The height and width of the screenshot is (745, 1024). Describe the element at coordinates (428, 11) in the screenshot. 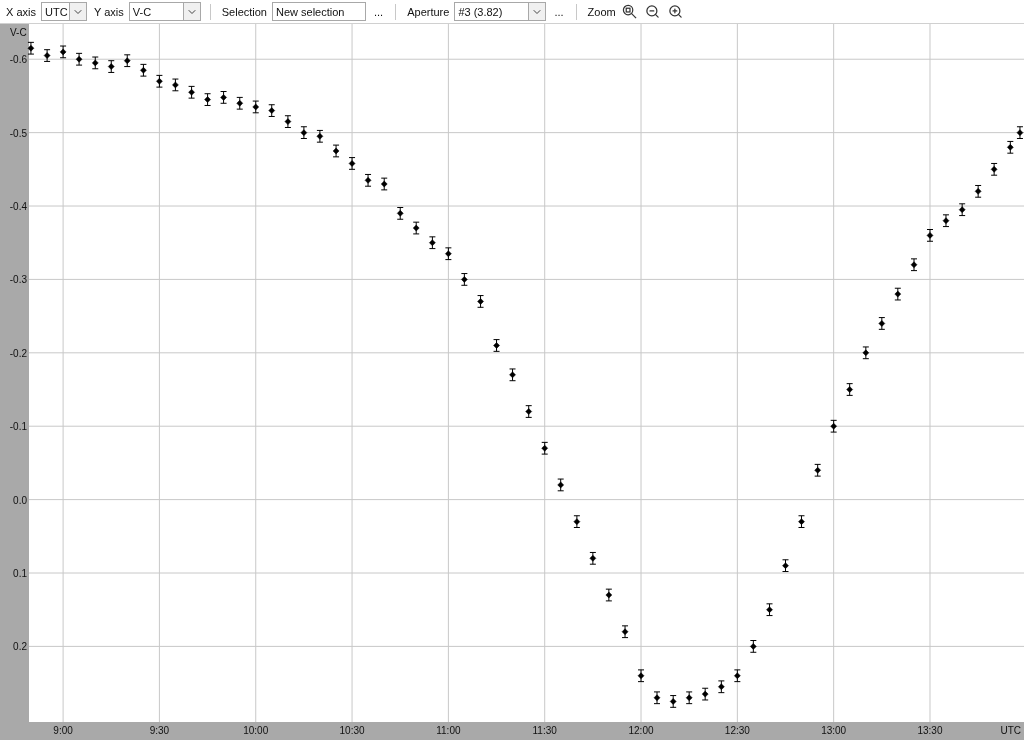

I see `aperture-label: Aperture` at that location.